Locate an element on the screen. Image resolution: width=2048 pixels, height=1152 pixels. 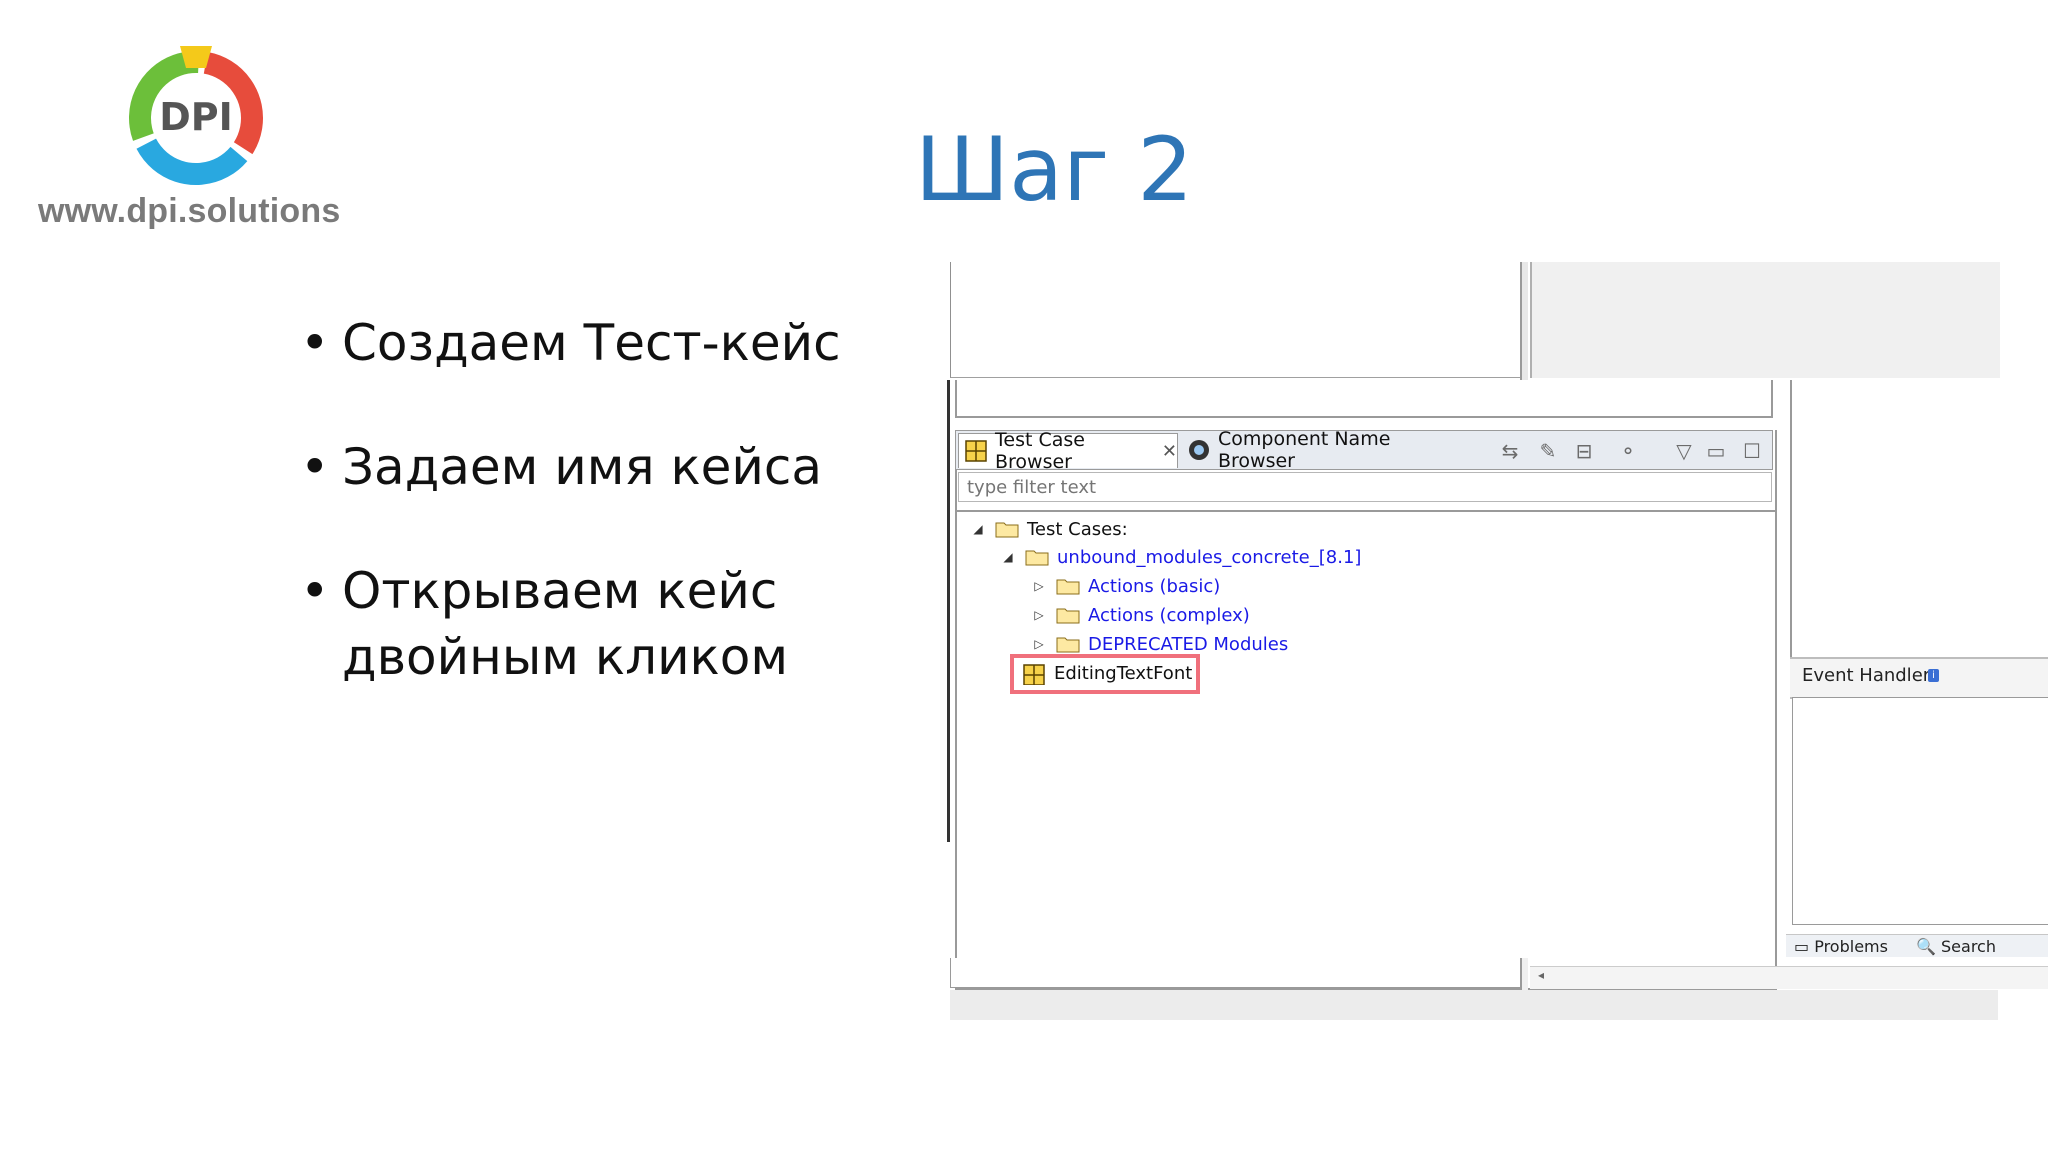
dpi-logo: DPI is located at coordinates (196, 115).